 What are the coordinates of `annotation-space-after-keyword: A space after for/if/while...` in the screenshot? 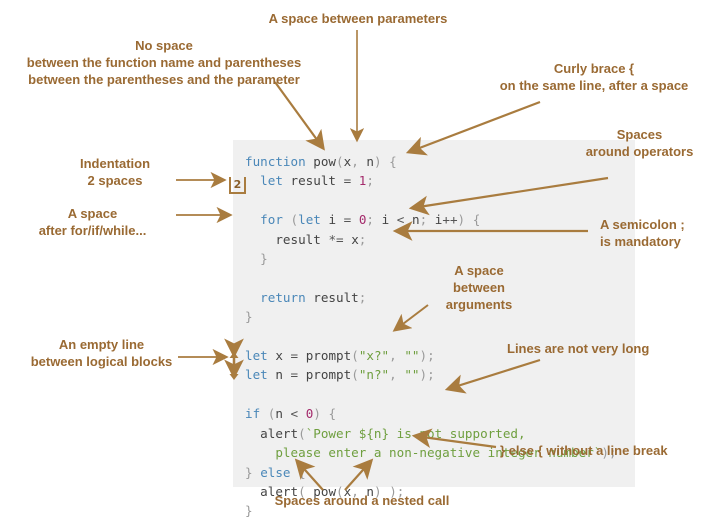 It's located at (92, 222).